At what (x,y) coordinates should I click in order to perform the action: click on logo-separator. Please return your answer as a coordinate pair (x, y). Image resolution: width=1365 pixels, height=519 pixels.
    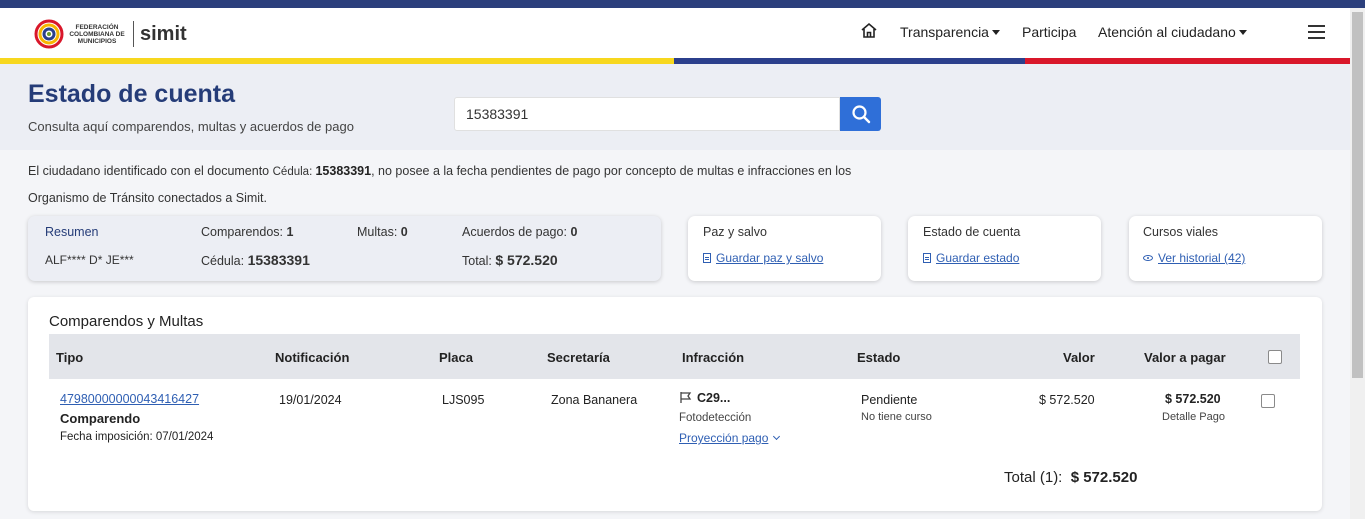
    Looking at the image, I should click on (133, 34).